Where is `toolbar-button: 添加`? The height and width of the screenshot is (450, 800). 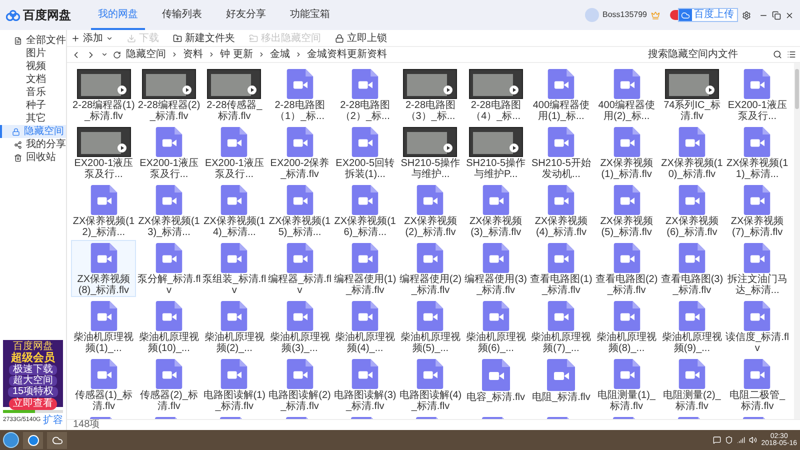
toolbar-button: 添加 is located at coordinates (92, 38).